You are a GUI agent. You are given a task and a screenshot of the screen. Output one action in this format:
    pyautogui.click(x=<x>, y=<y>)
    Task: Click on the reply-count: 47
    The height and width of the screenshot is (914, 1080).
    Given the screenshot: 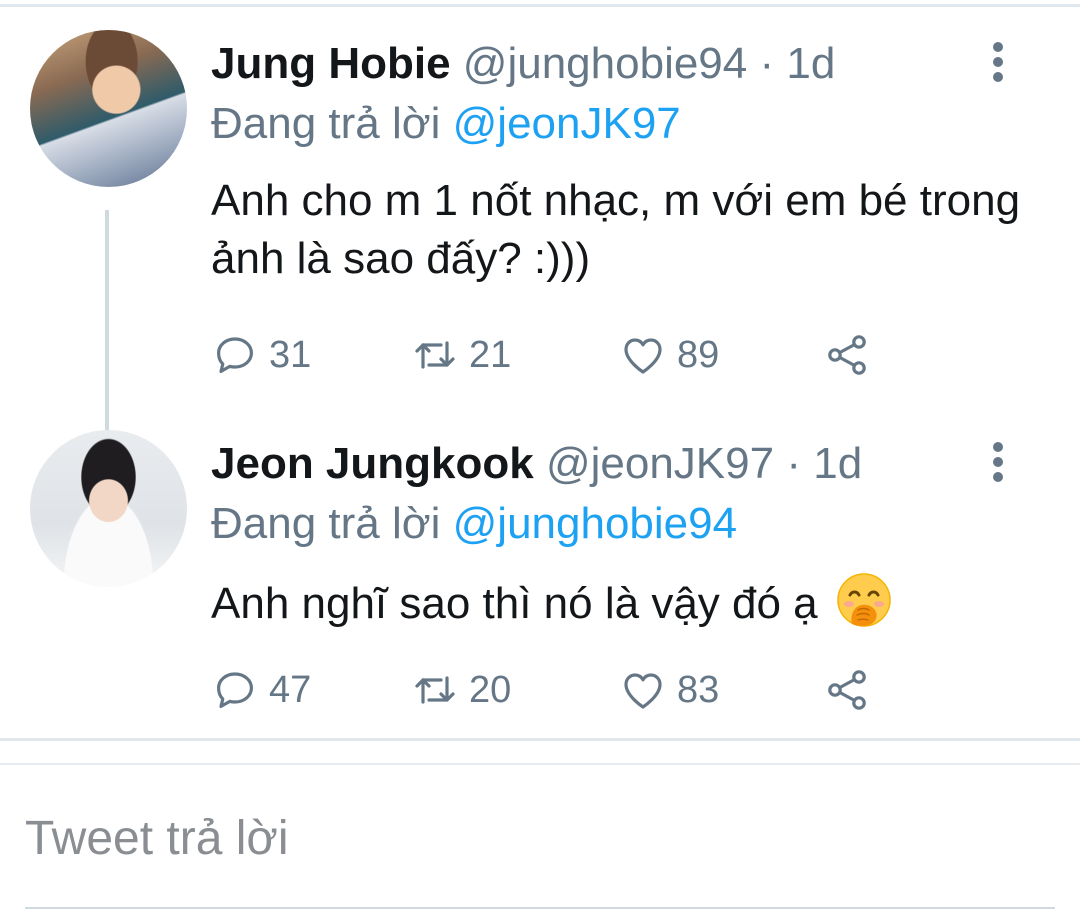 What is the action you would take?
    pyautogui.click(x=290, y=689)
    